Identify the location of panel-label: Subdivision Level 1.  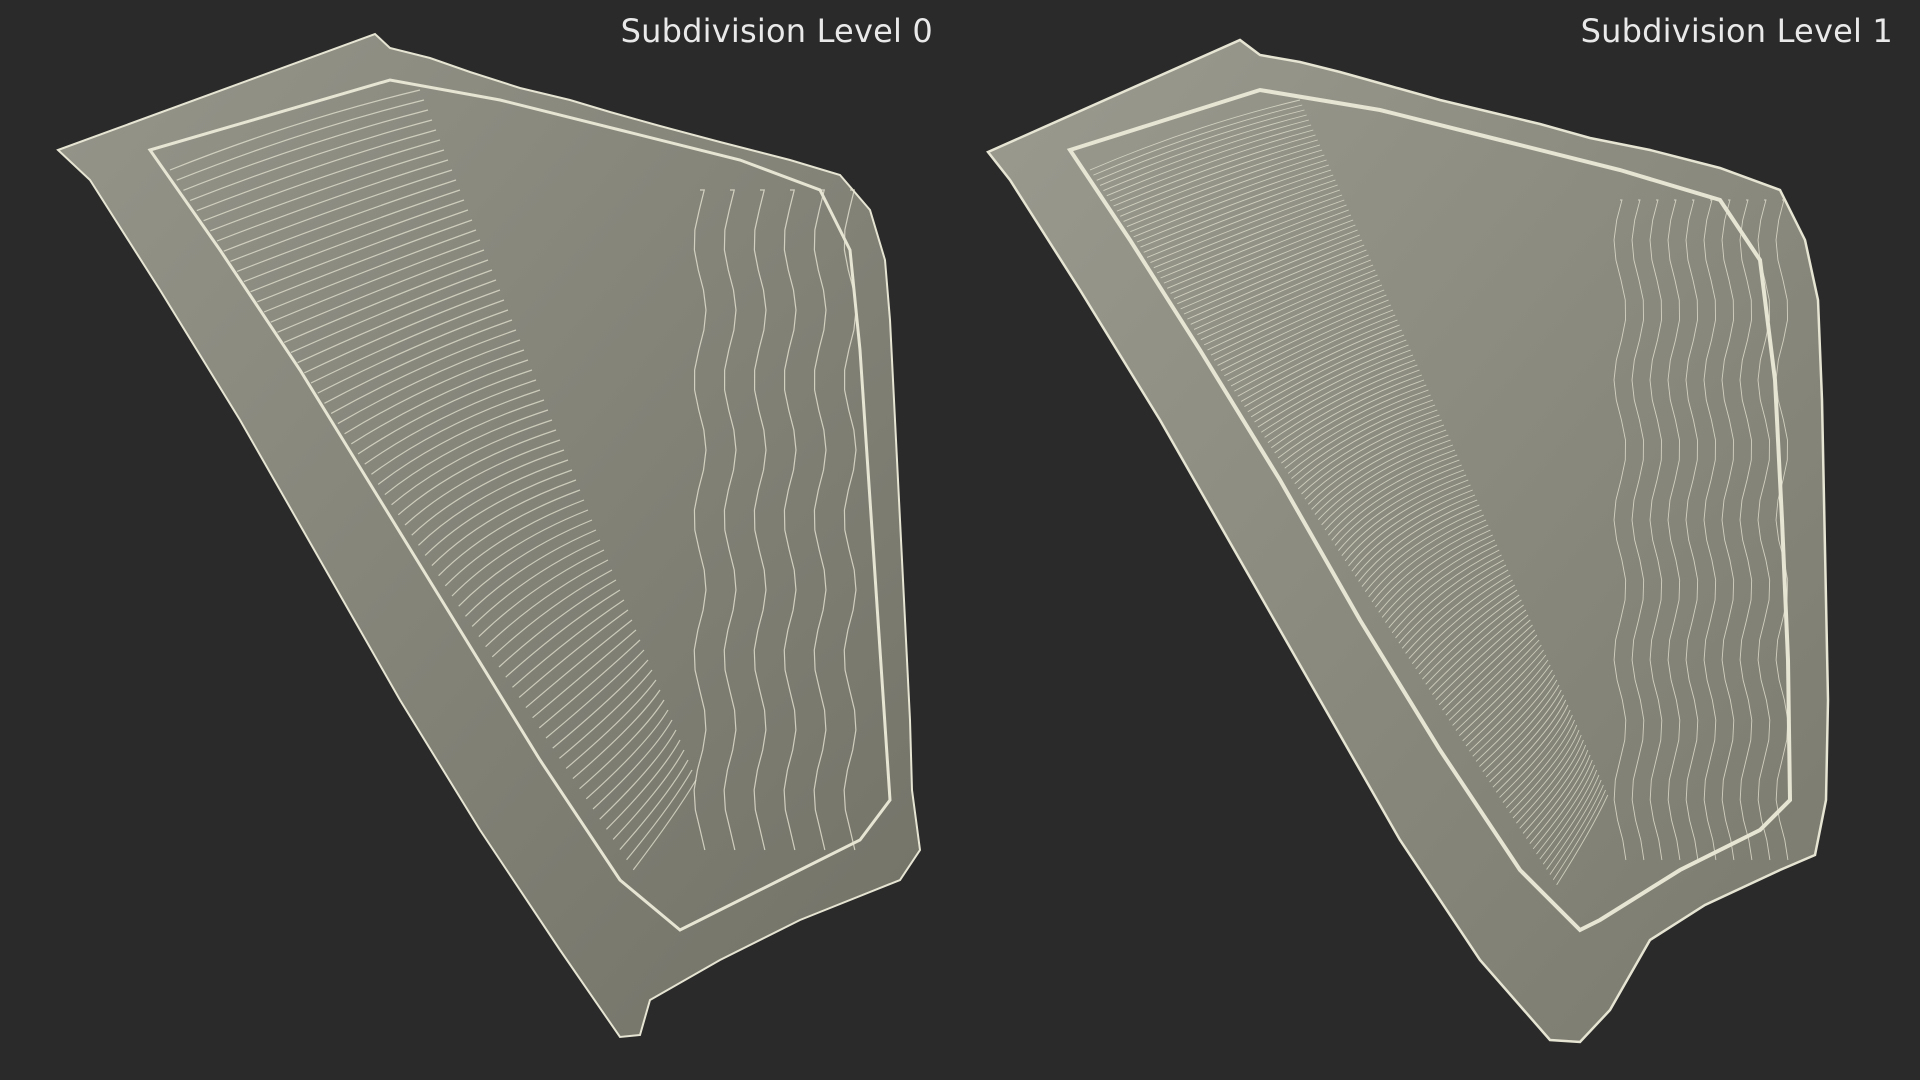
(1736, 31).